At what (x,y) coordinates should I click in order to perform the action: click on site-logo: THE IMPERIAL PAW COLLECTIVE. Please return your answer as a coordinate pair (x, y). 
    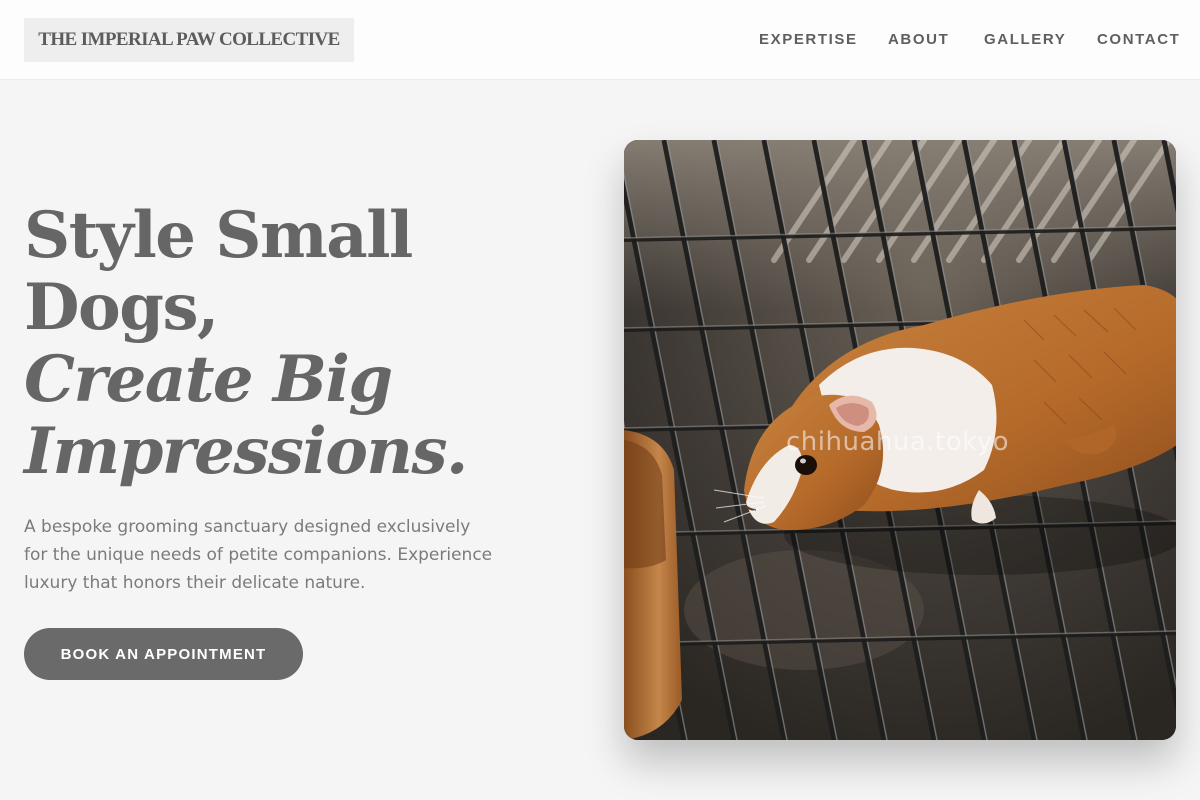
    Looking at the image, I should click on (189, 40).